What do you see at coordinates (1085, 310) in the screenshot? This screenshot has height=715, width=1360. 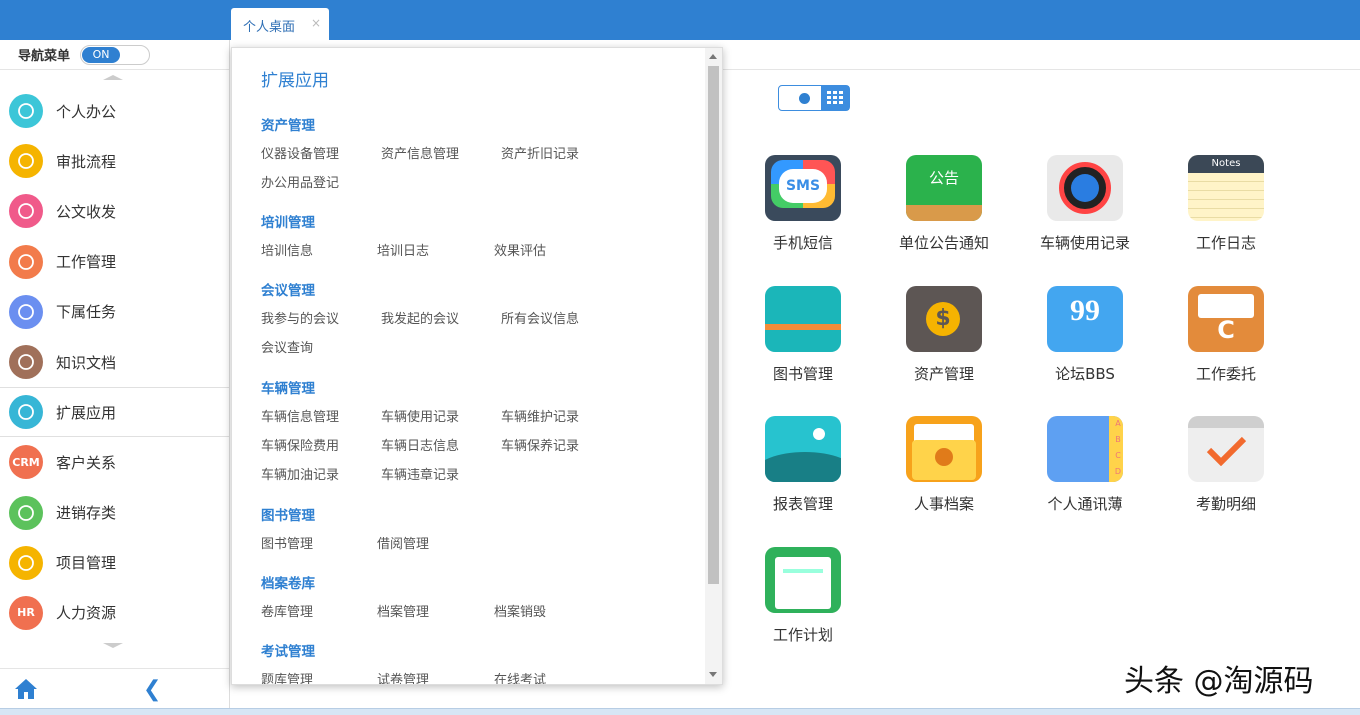 I see `app-icon-text: 99` at bounding box center [1085, 310].